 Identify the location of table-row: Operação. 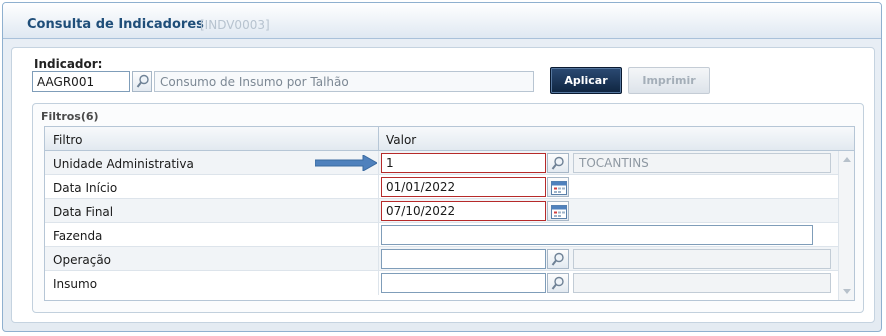
(442, 259).